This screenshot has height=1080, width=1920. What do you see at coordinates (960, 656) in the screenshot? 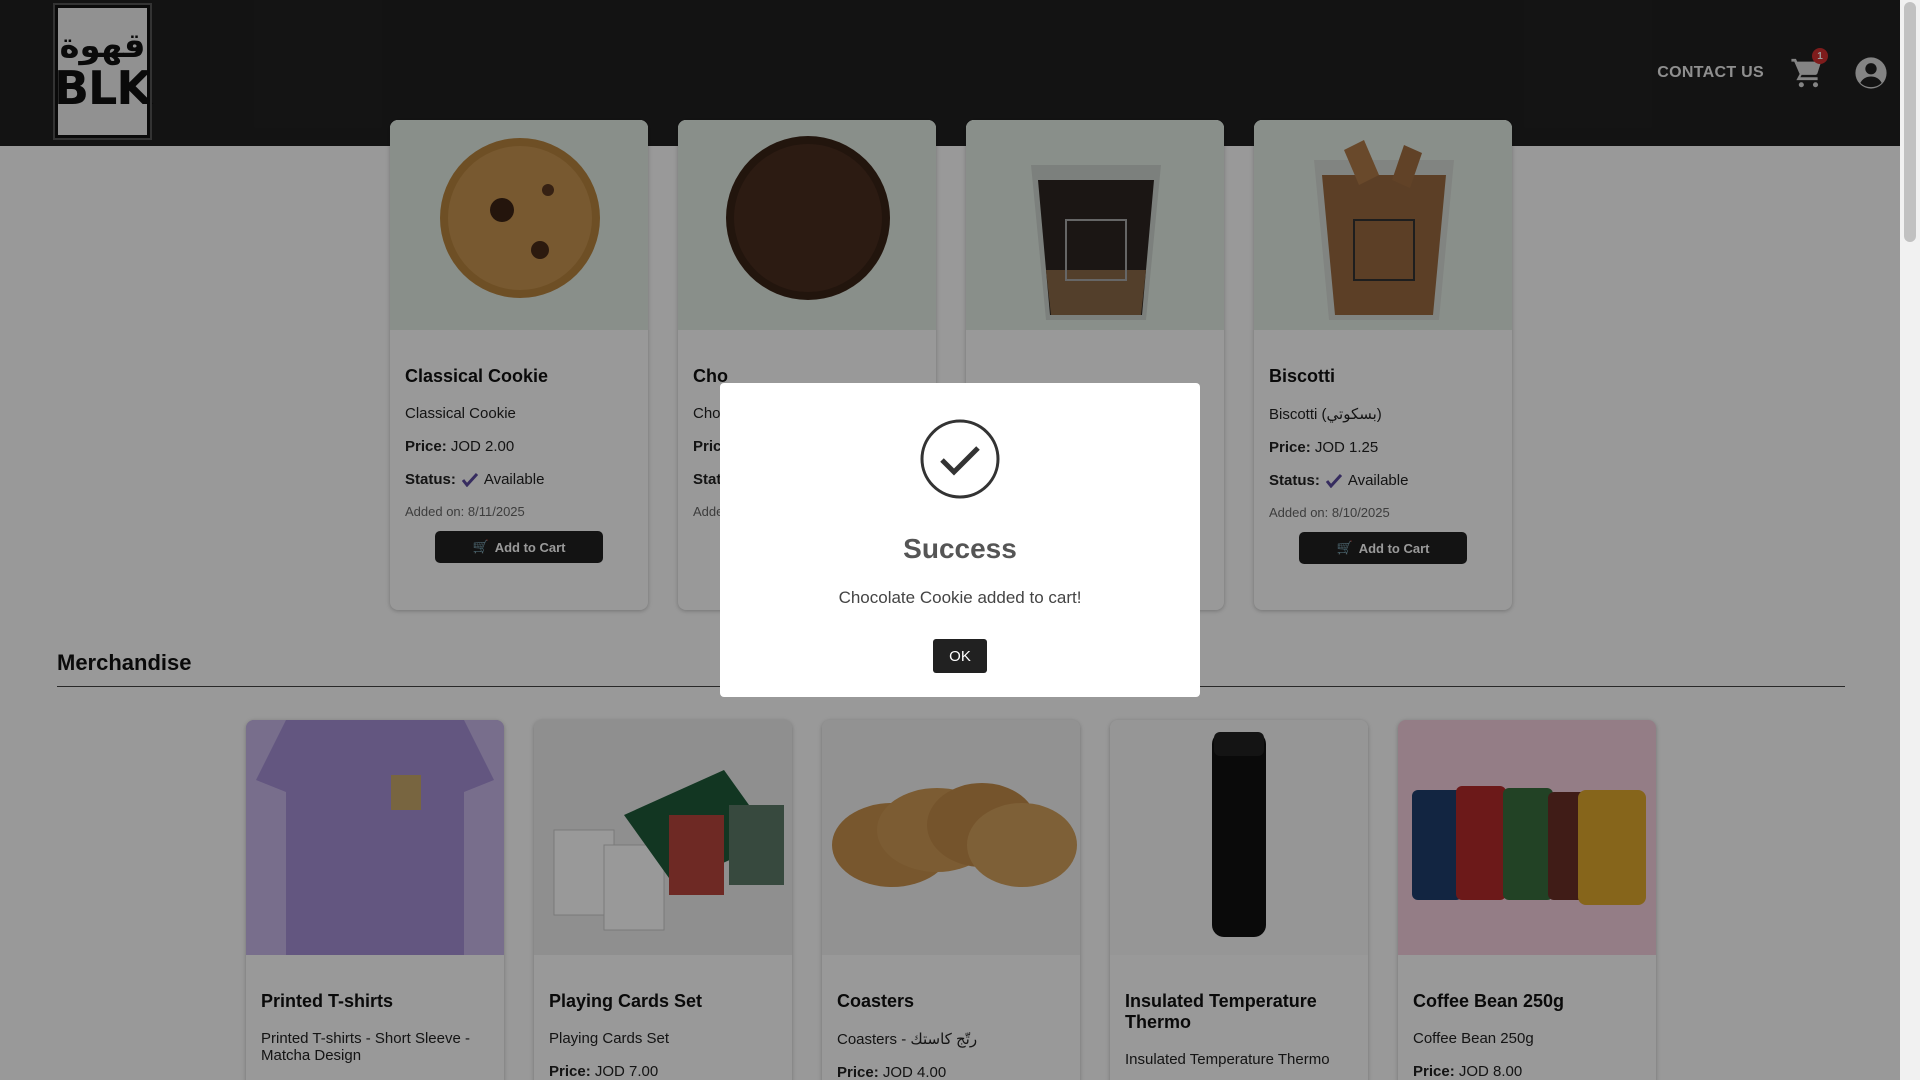
I see `ok-button: OK` at bounding box center [960, 656].